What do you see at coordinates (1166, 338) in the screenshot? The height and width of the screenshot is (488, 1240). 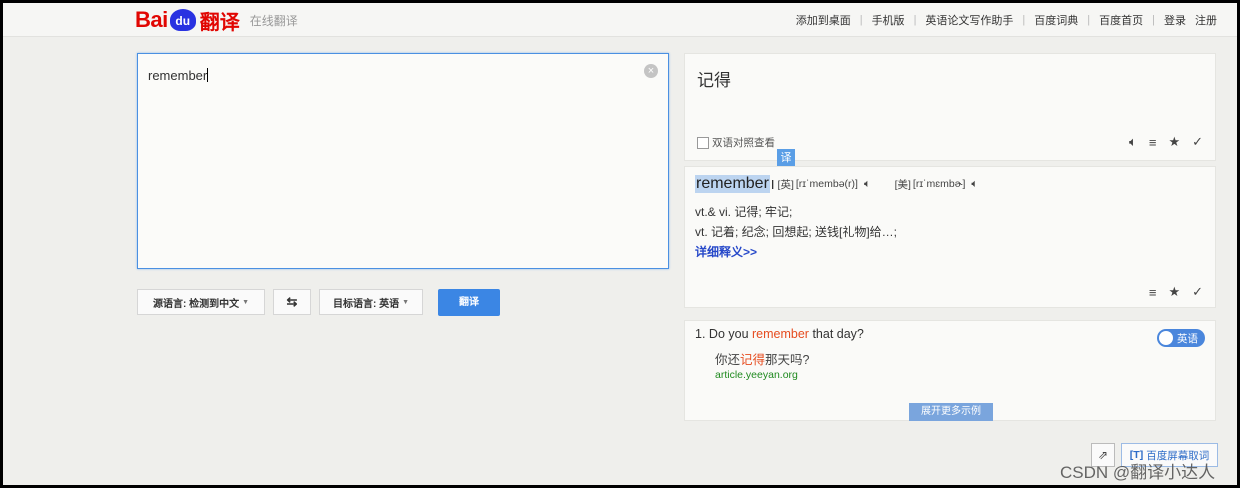 I see `toggle-knob` at bounding box center [1166, 338].